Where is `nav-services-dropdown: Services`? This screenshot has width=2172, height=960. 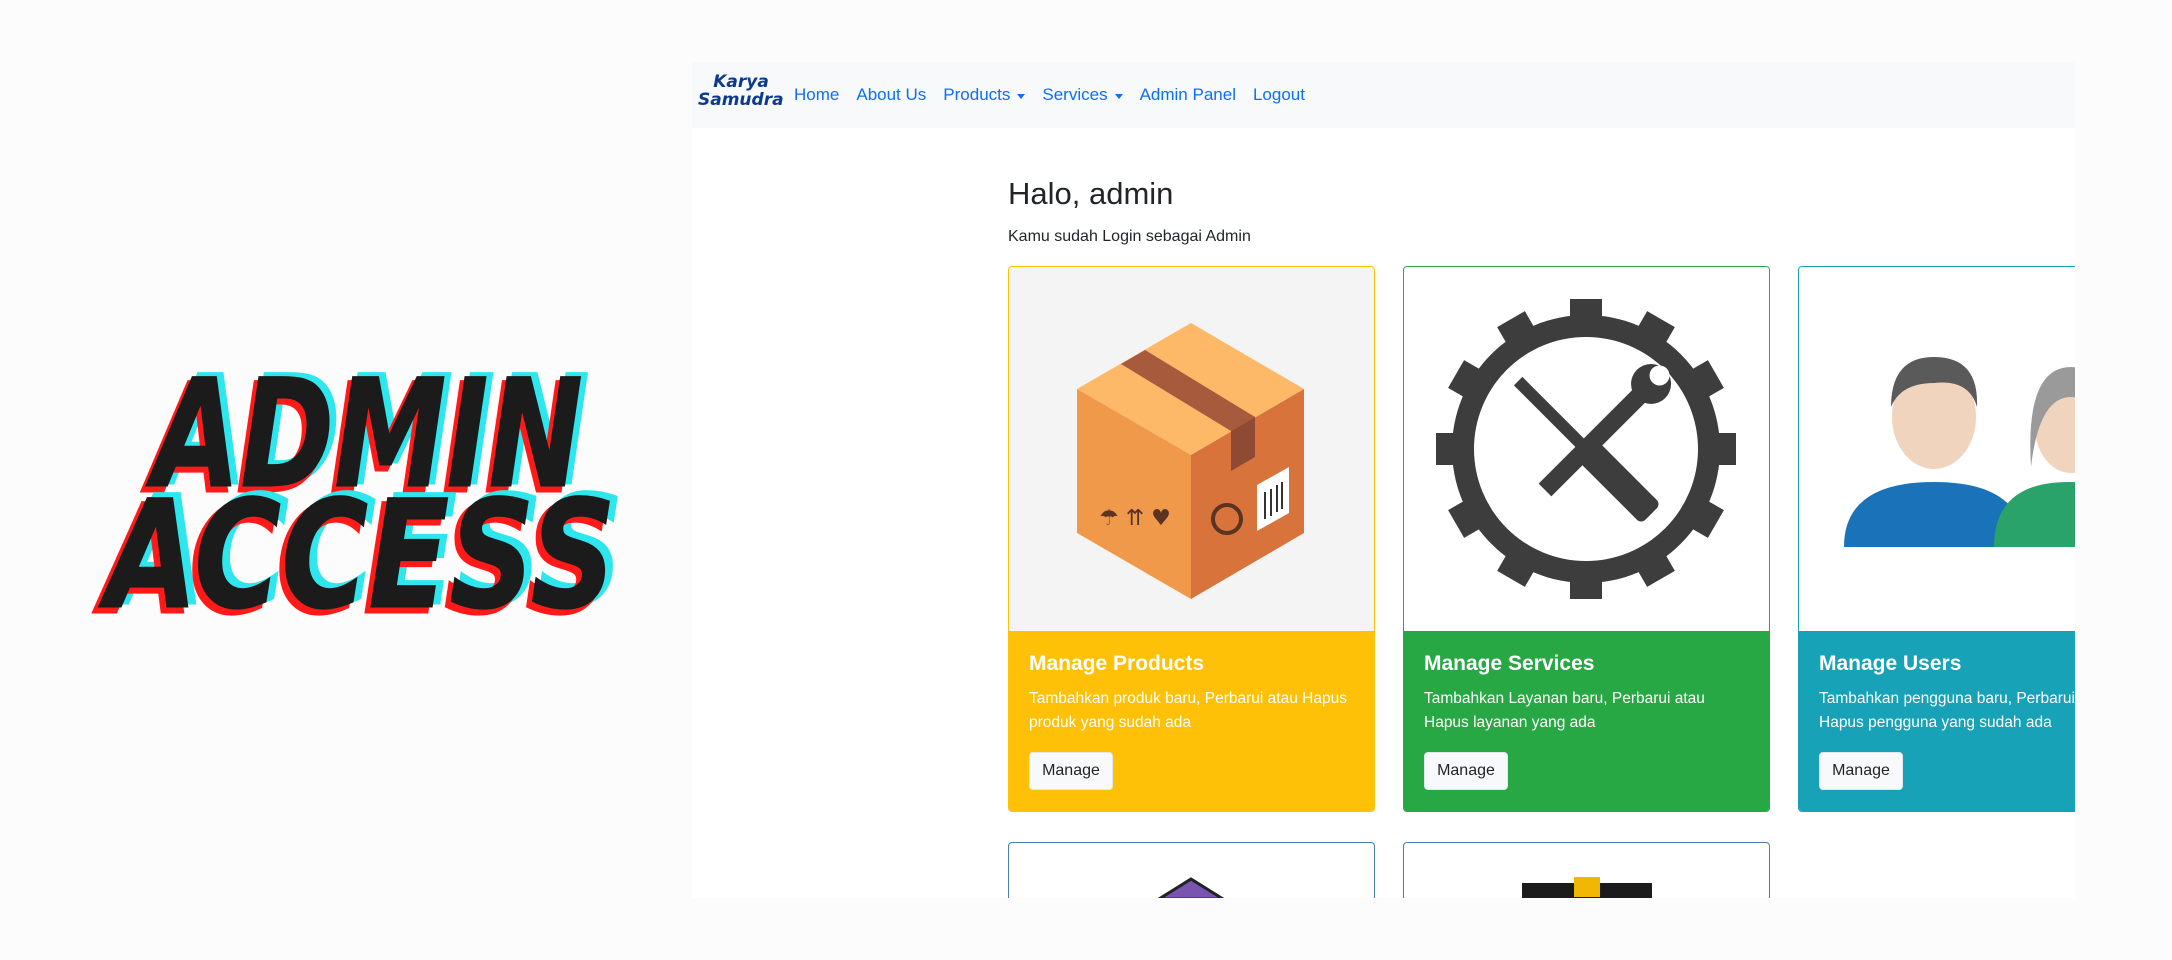 nav-services-dropdown: Services is located at coordinates (1082, 95).